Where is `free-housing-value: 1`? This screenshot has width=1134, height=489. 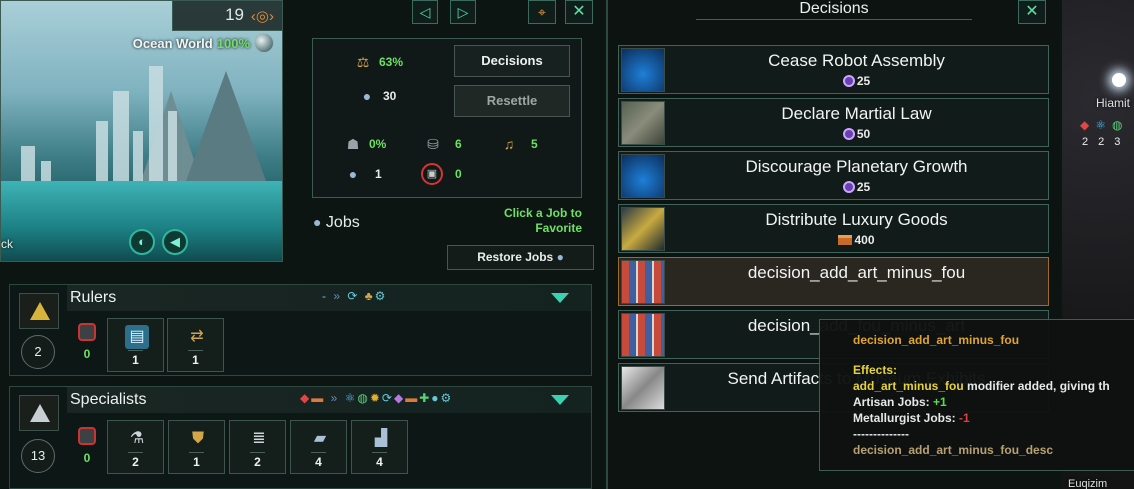 free-housing-value: 1 is located at coordinates (378, 174).